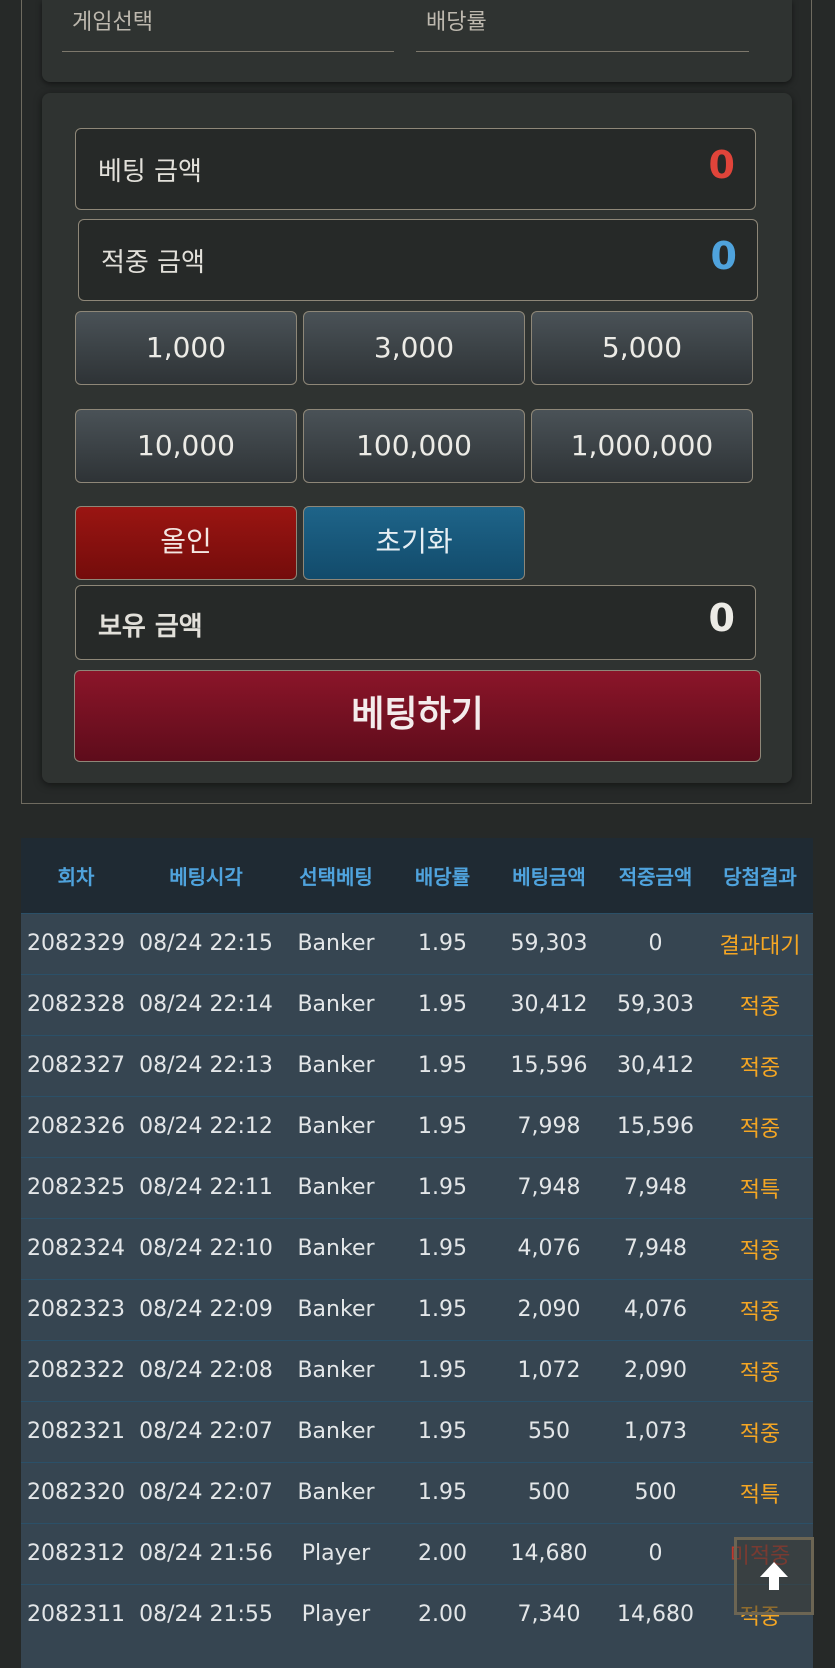  Describe the element at coordinates (76, 876) in the screenshot. I see `header-round: 회차` at that location.